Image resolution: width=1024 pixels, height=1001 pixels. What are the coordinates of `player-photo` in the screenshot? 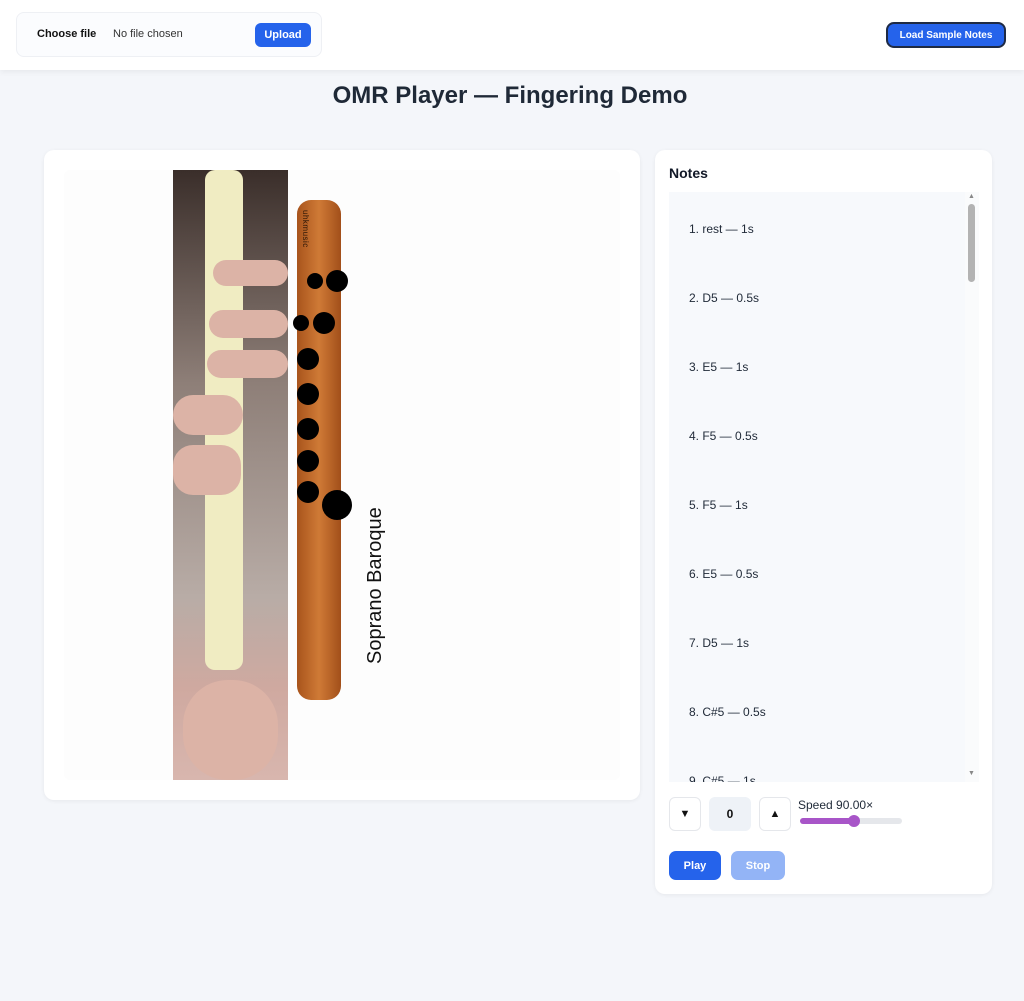 It's located at (230, 475).